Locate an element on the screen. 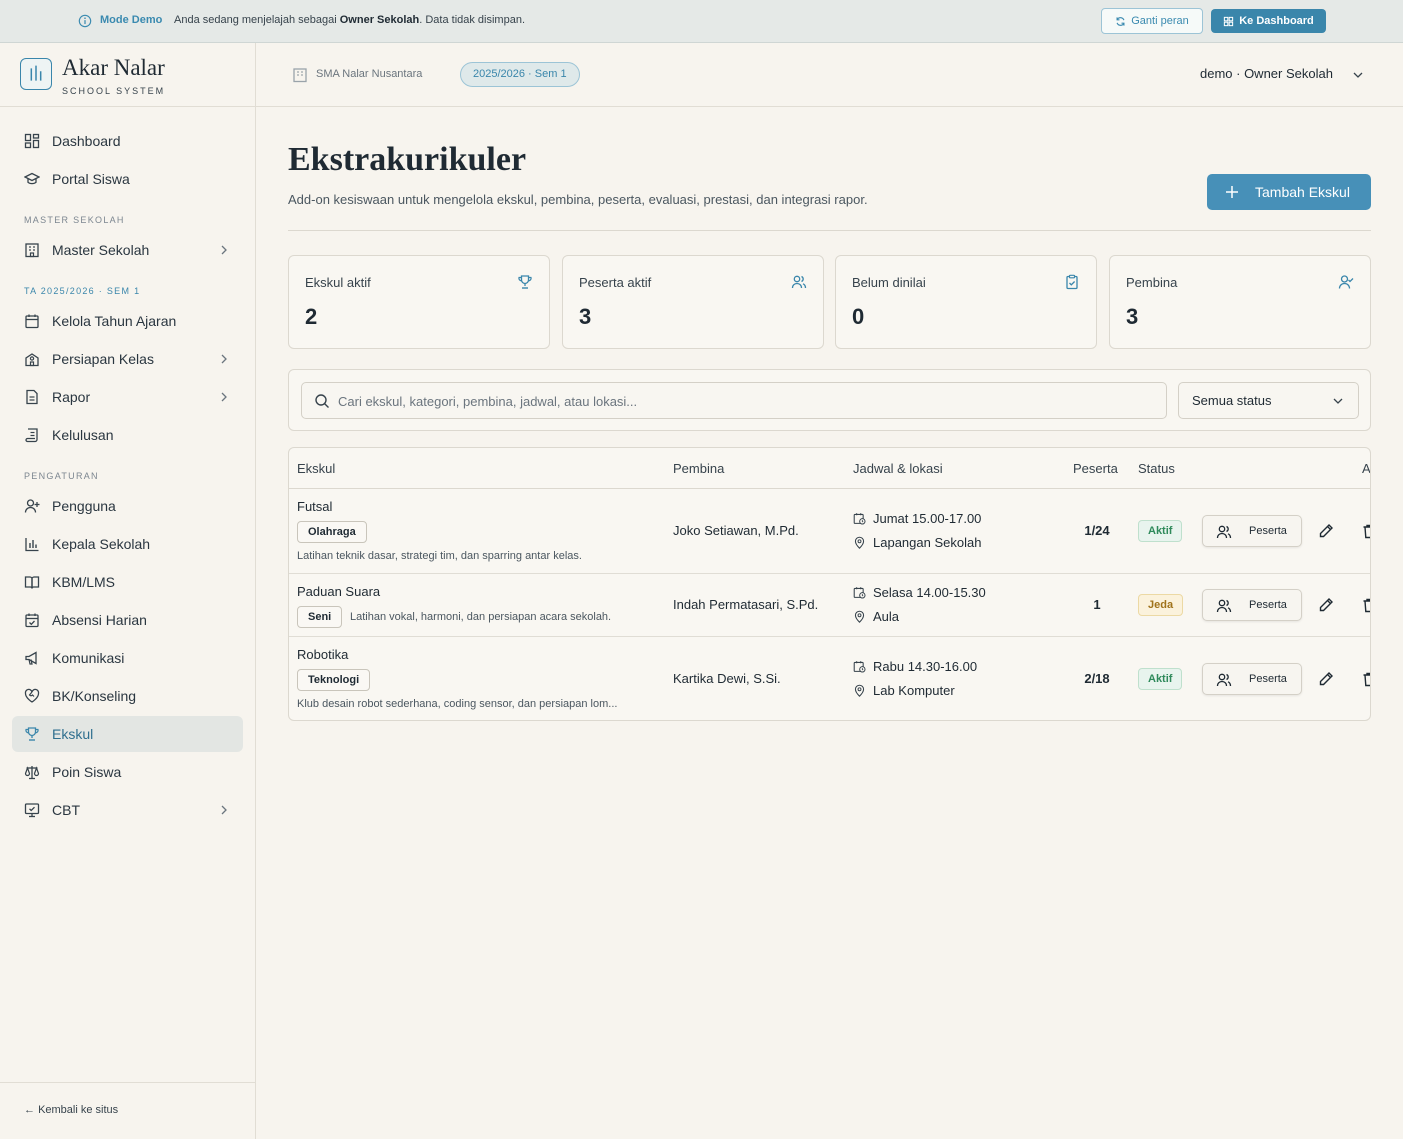 This screenshot has width=1403, height=1139. sidebar-item-rapor: Rapor is located at coordinates (127, 397).